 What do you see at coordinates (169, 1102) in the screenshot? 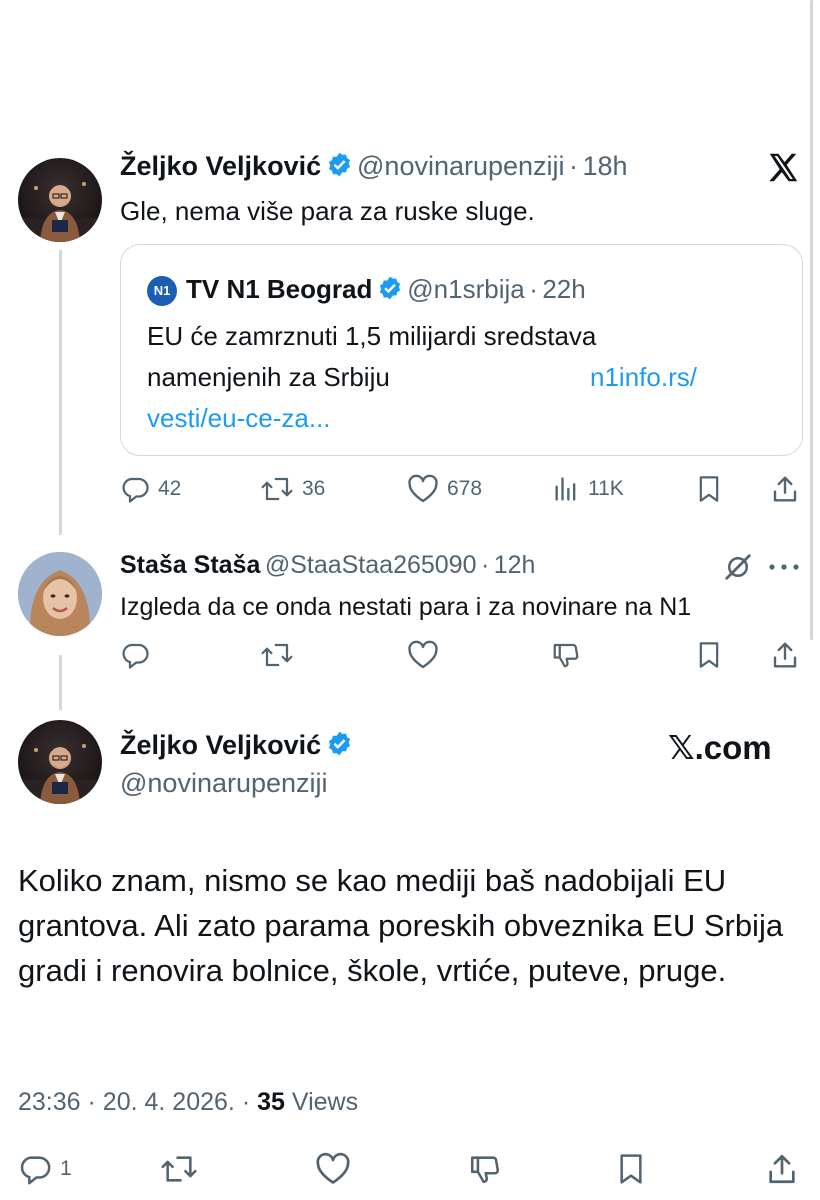
I see `tweet-date: 20. 4. 2026.` at bounding box center [169, 1102].